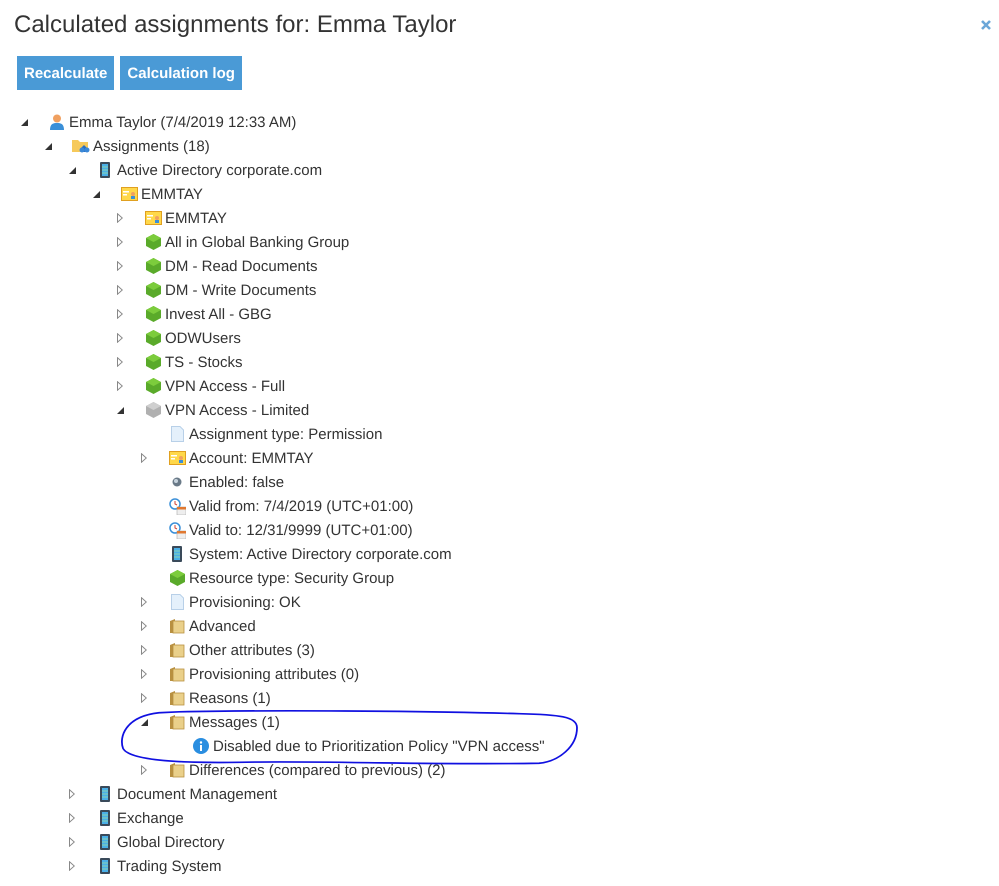 The width and height of the screenshot is (999, 886). What do you see at coordinates (301, 530) in the screenshot?
I see `tree-item: Valid to: 12/31/9999 (UTC+01:00)` at bounding box center [301, 530].